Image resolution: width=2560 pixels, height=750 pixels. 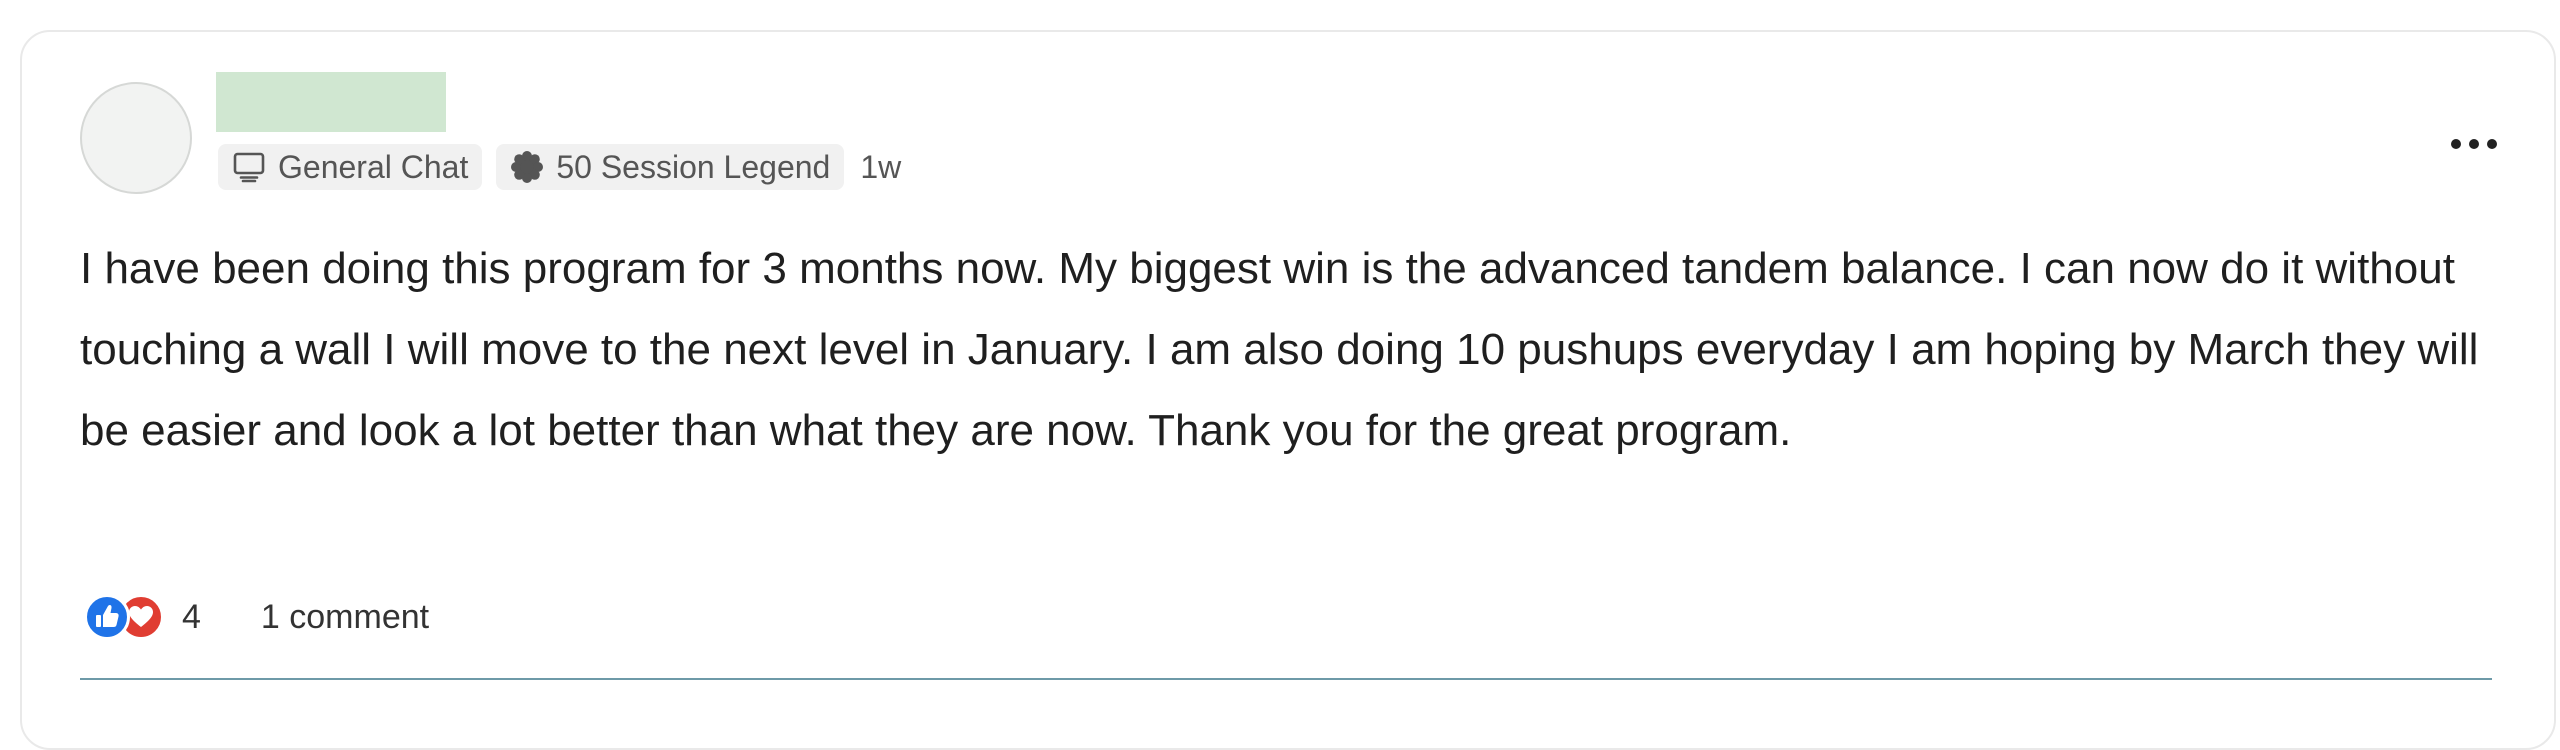 I want to click on reaction-icons, so click(x=128, y=617).